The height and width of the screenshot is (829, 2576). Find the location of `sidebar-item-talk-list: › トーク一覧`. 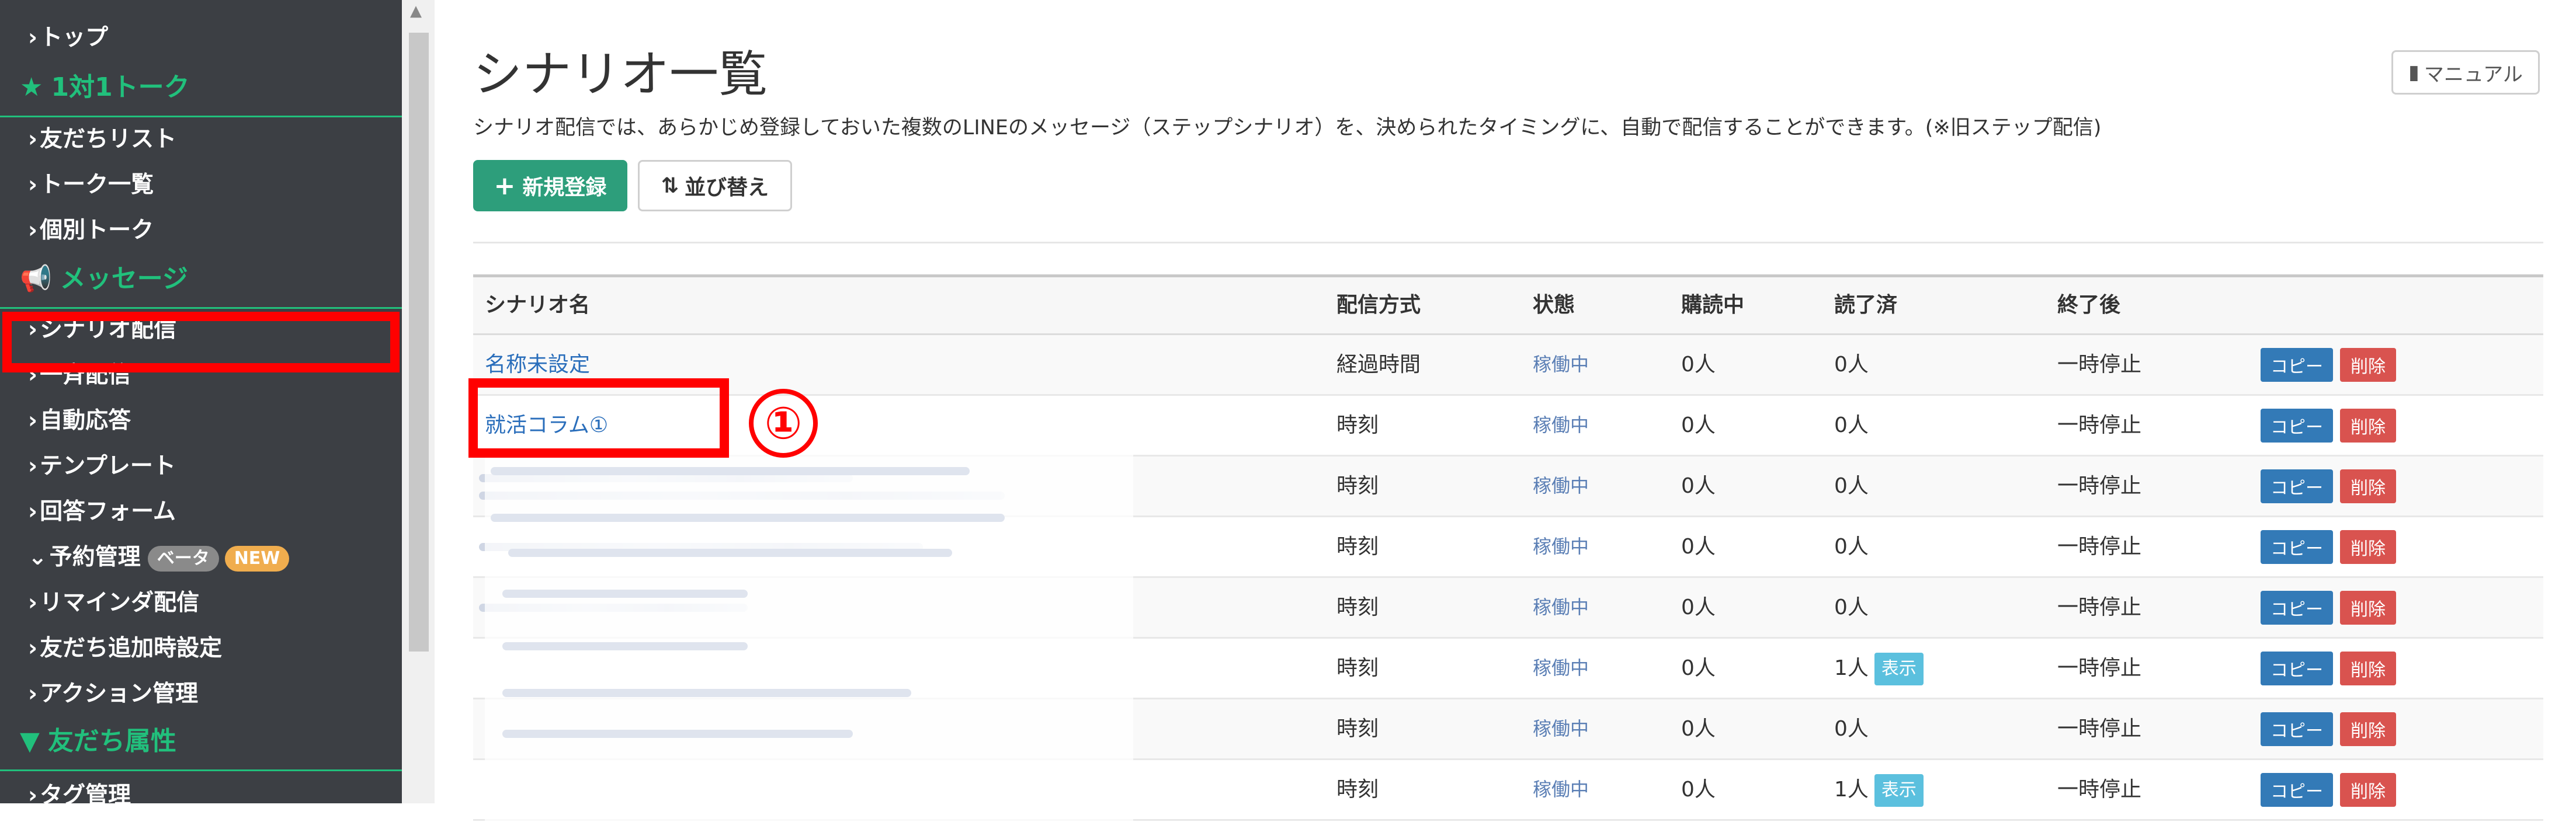

sidebar-item-talk-list: › トーク一覧 is located at coordinates (91, 185).